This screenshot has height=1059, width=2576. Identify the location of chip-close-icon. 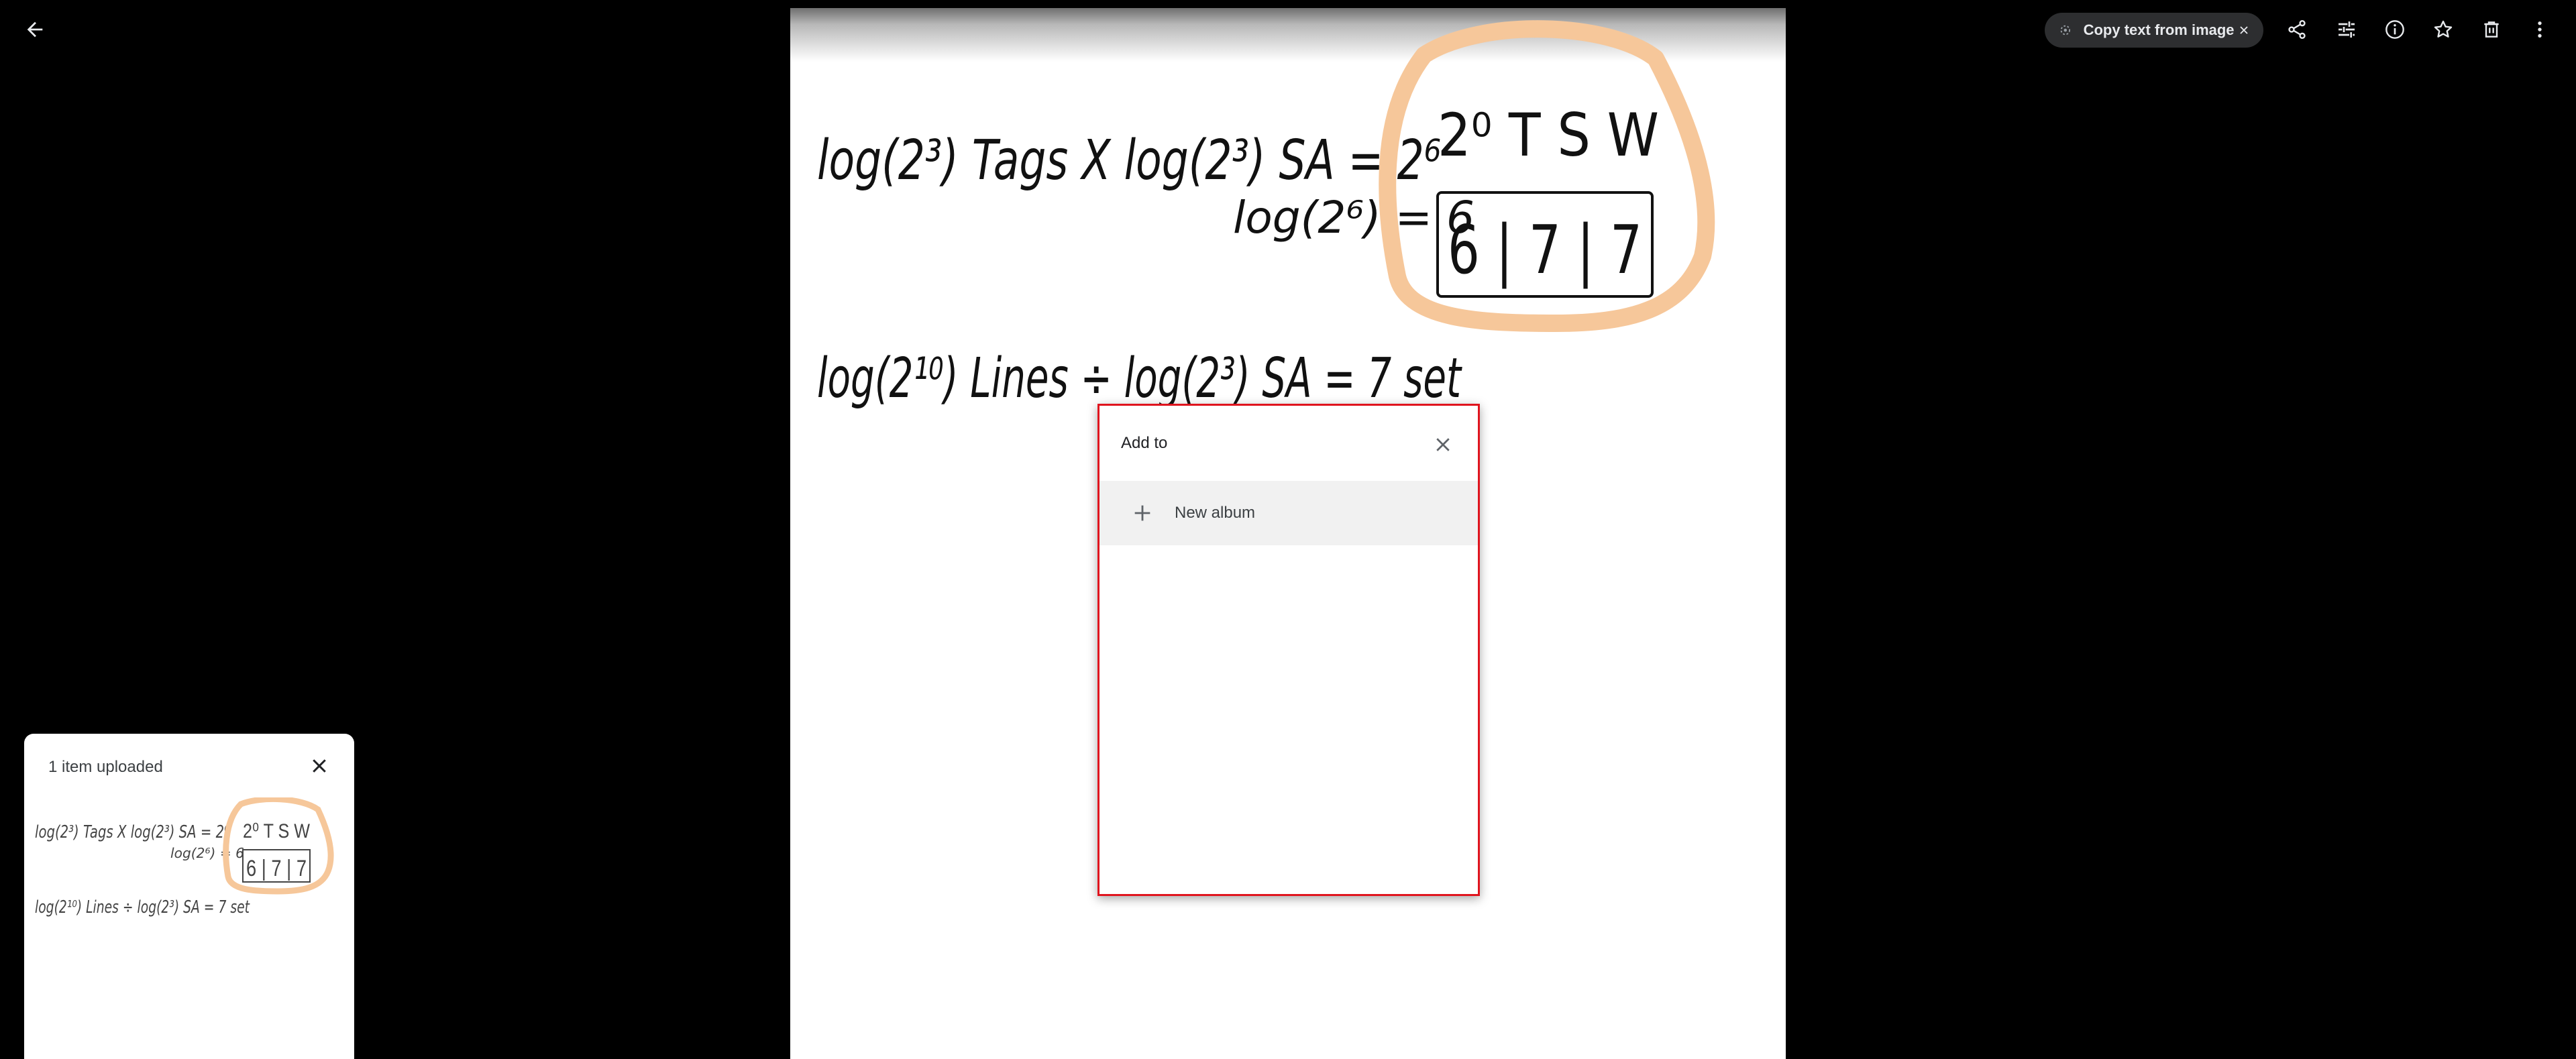
(2244, 30).